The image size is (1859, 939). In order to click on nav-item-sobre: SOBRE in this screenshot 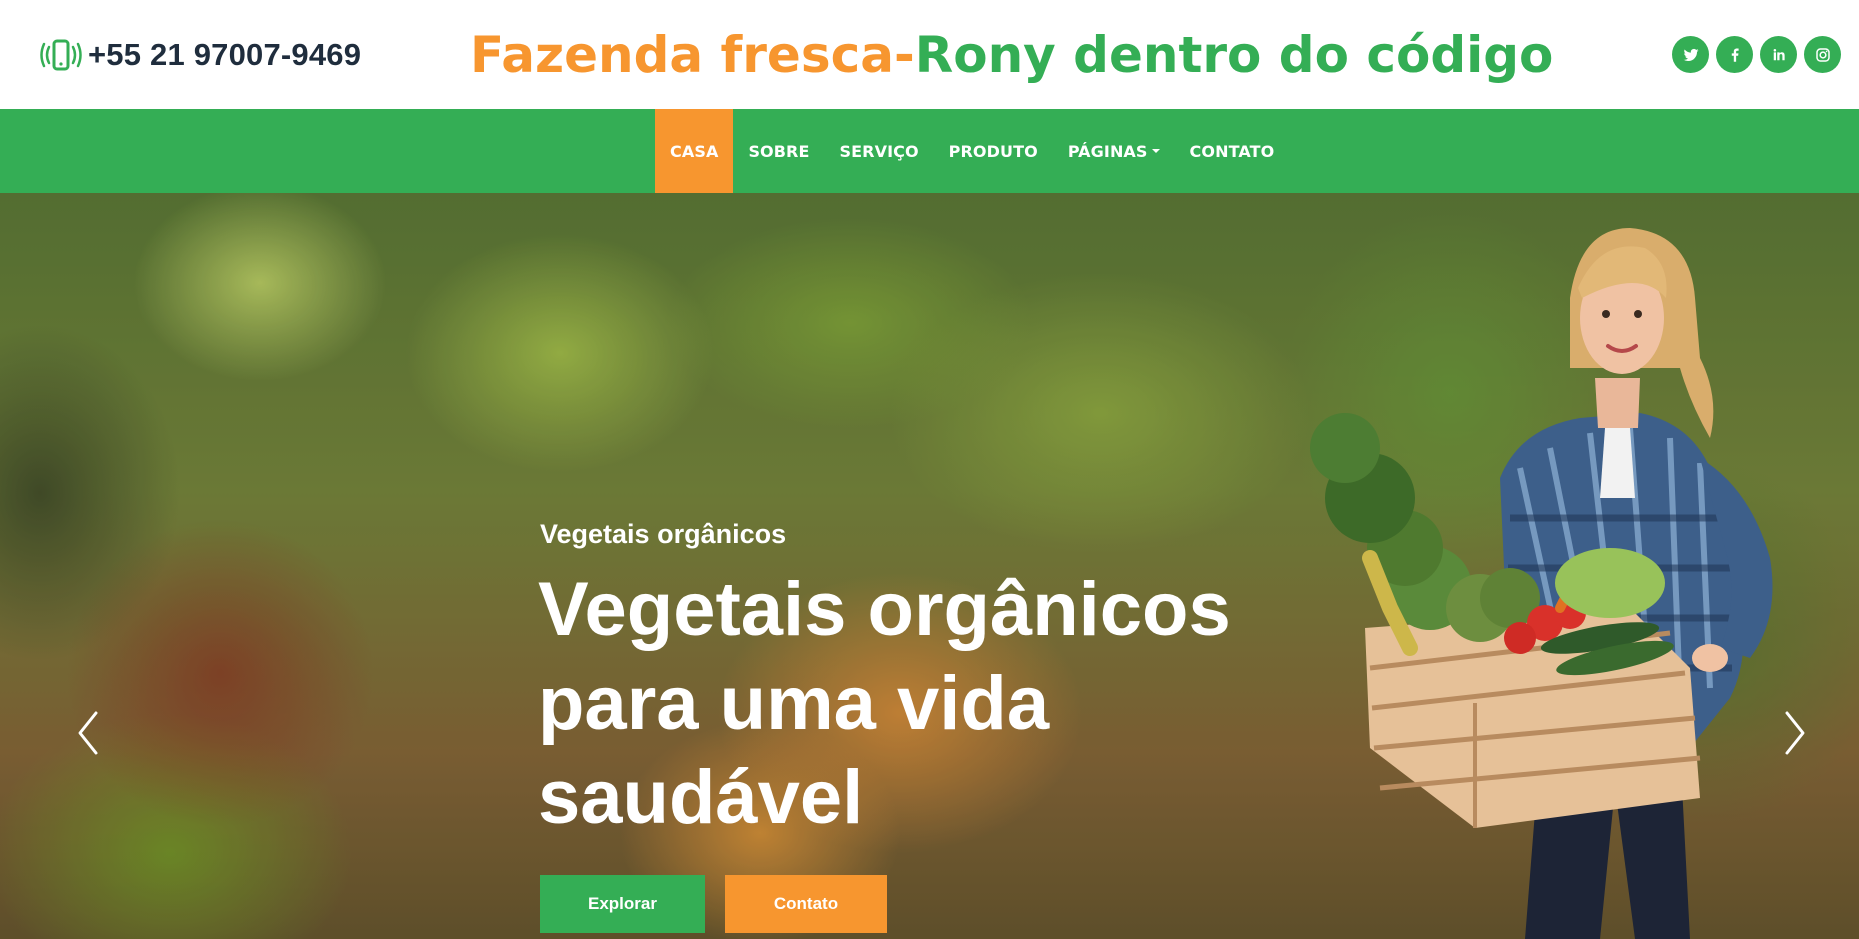, I will do `click(778, 151)`.